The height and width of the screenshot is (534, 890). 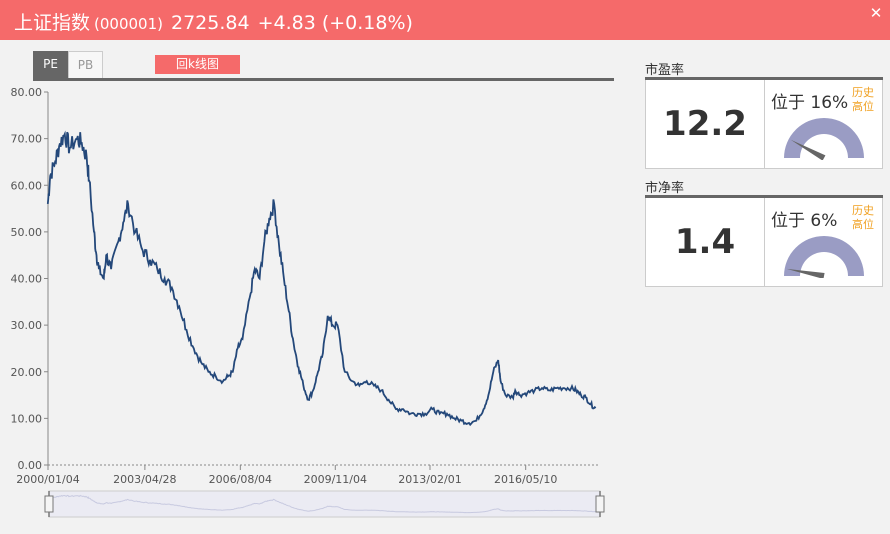 I want to click on pe-gauge, so click(x=824, y=139).